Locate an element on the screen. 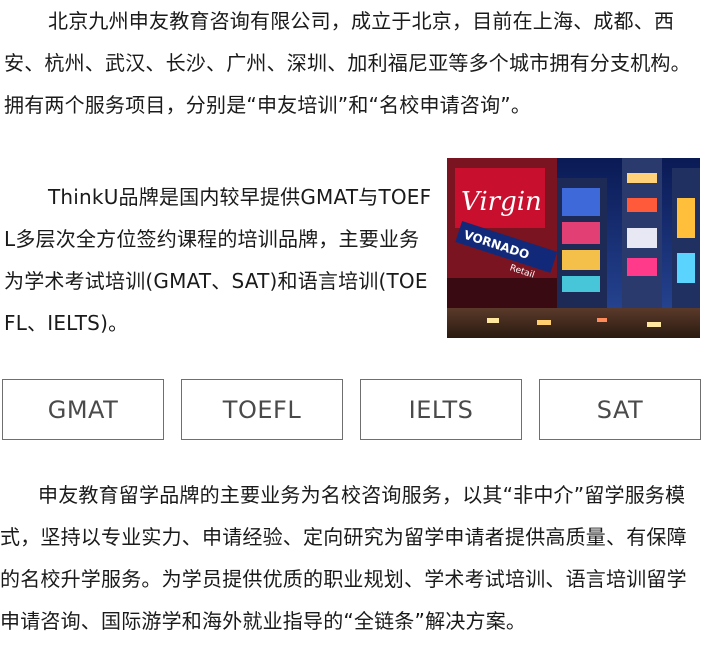  virgin-sign-text: Virgin is located at coordinates (501, 202).